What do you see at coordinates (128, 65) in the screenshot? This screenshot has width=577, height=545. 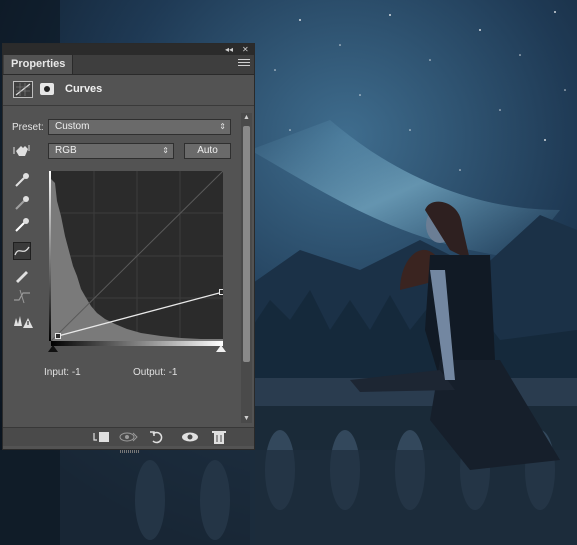 I see `tab-row: Properties` at bounding box center [128, 65].